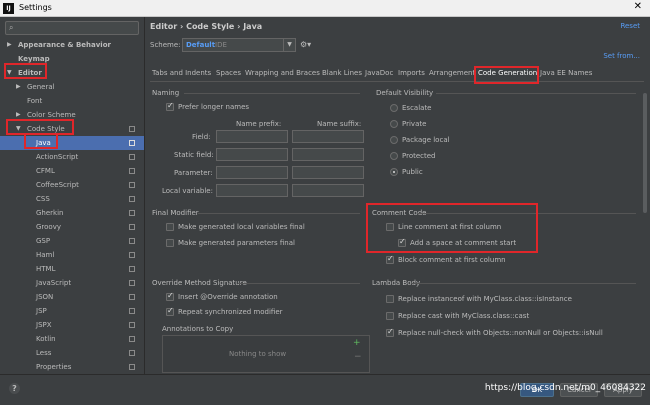 The width and height of the screenshot is (650, 405). I want to click on sidebar-item-label: JSP, so click(41, 311).